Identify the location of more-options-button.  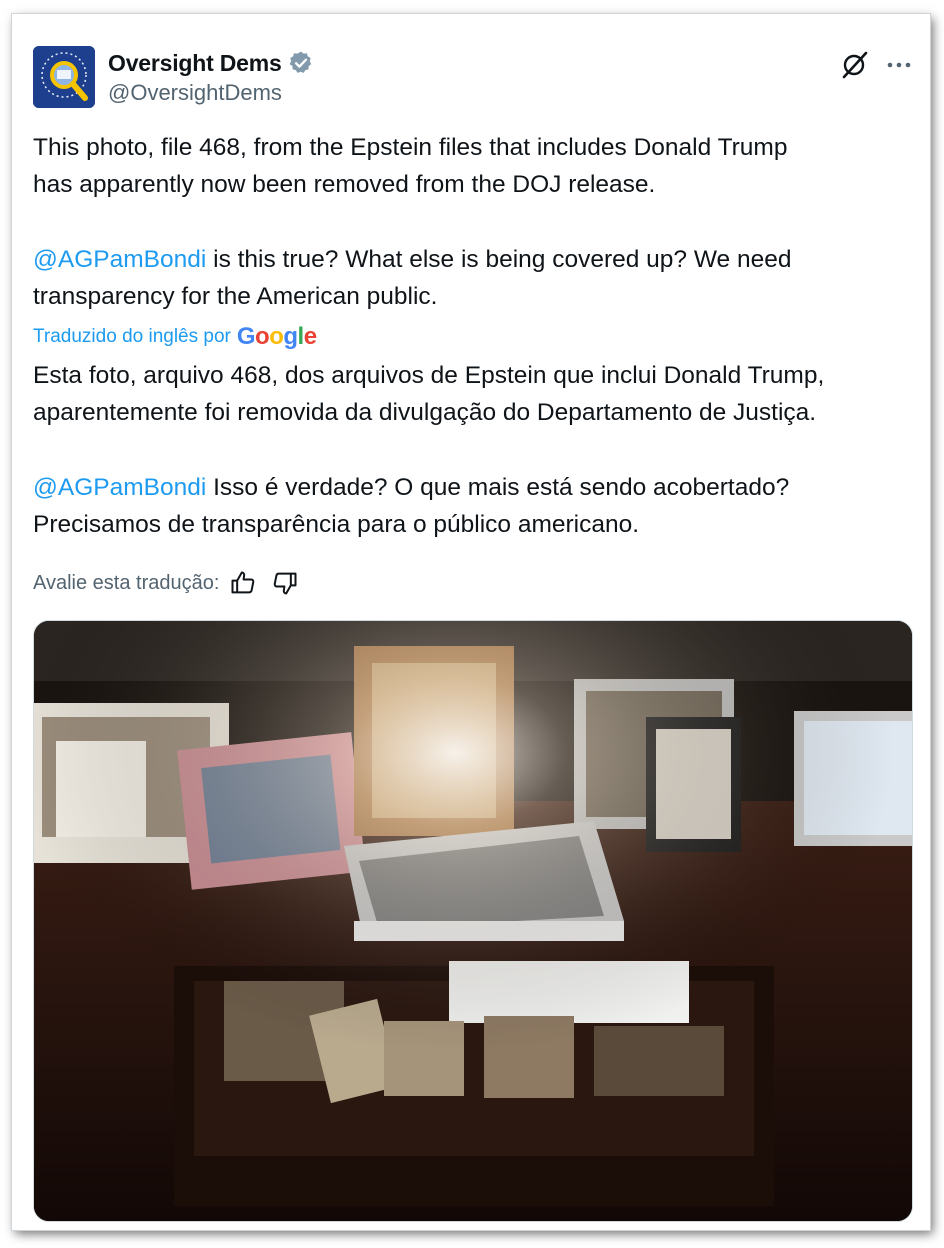
(899, 65).